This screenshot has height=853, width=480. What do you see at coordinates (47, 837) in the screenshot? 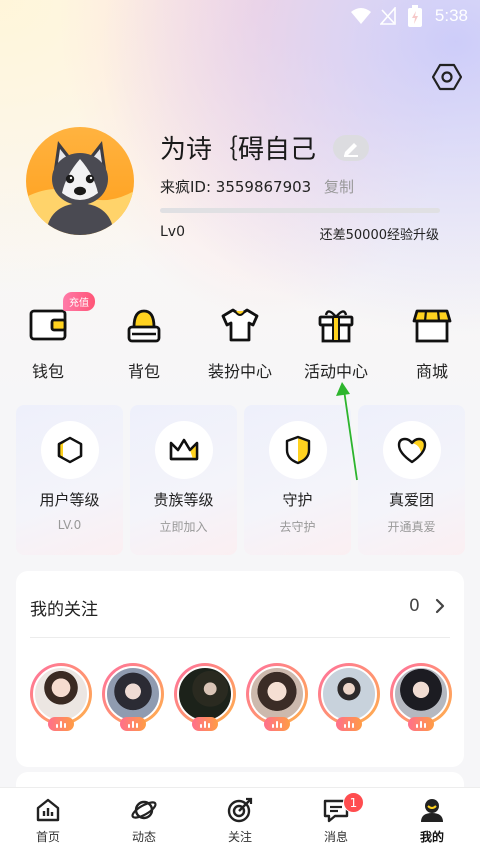
I see `nav-home-label: 首页` at bounding box center [47, 837].